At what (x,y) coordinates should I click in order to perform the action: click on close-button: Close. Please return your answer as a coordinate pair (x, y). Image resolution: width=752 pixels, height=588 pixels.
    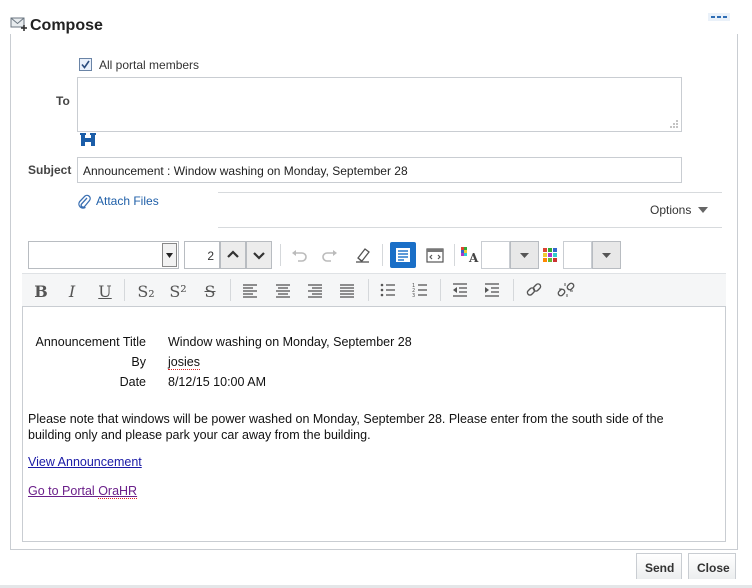
    Looking at the image, I should click on (712, 566).